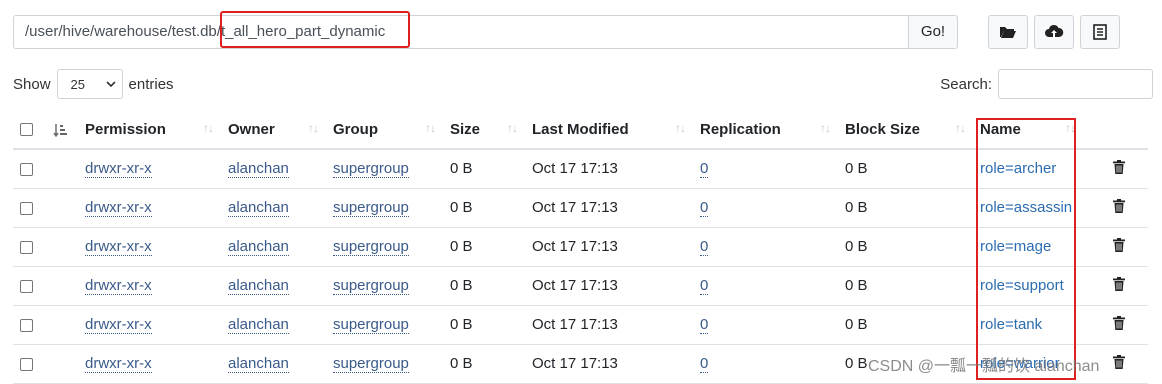 The image size is (1162, 384). I want to click on create-directory-button, so click(1008, 32).